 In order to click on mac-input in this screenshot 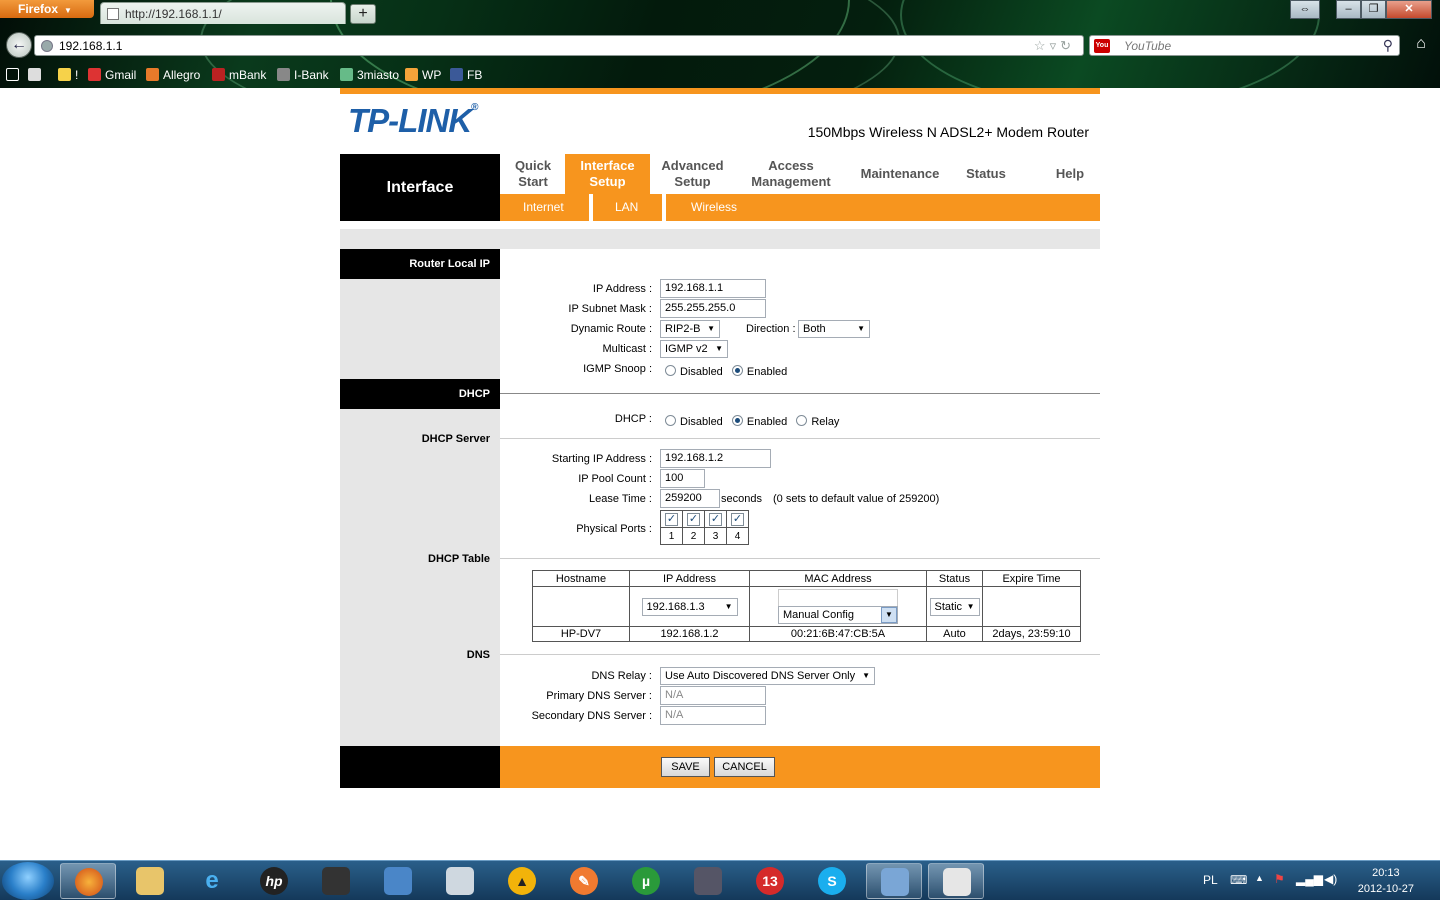, I will do `click(838, 597)`.